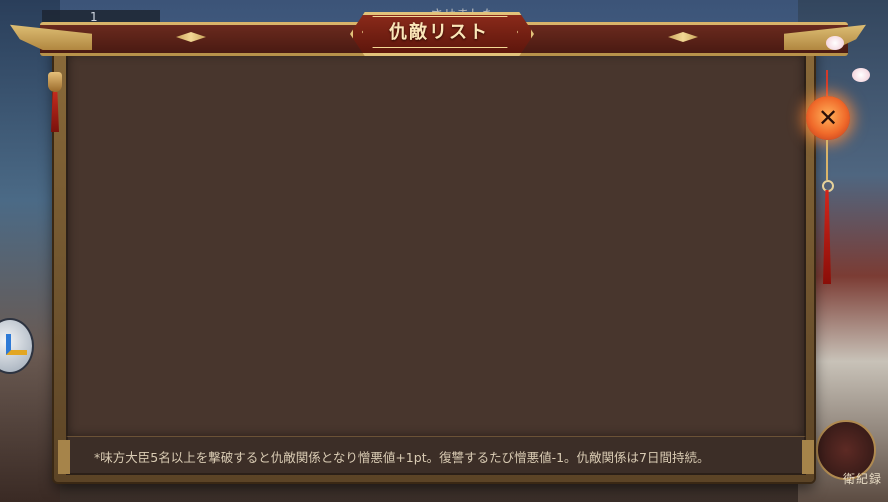 The width and height of the screenshot is (888, 502). What do you see at coordinates (64, 457) in the screenshot?
I see `frame-post-left` at bounding box center [64, 457].